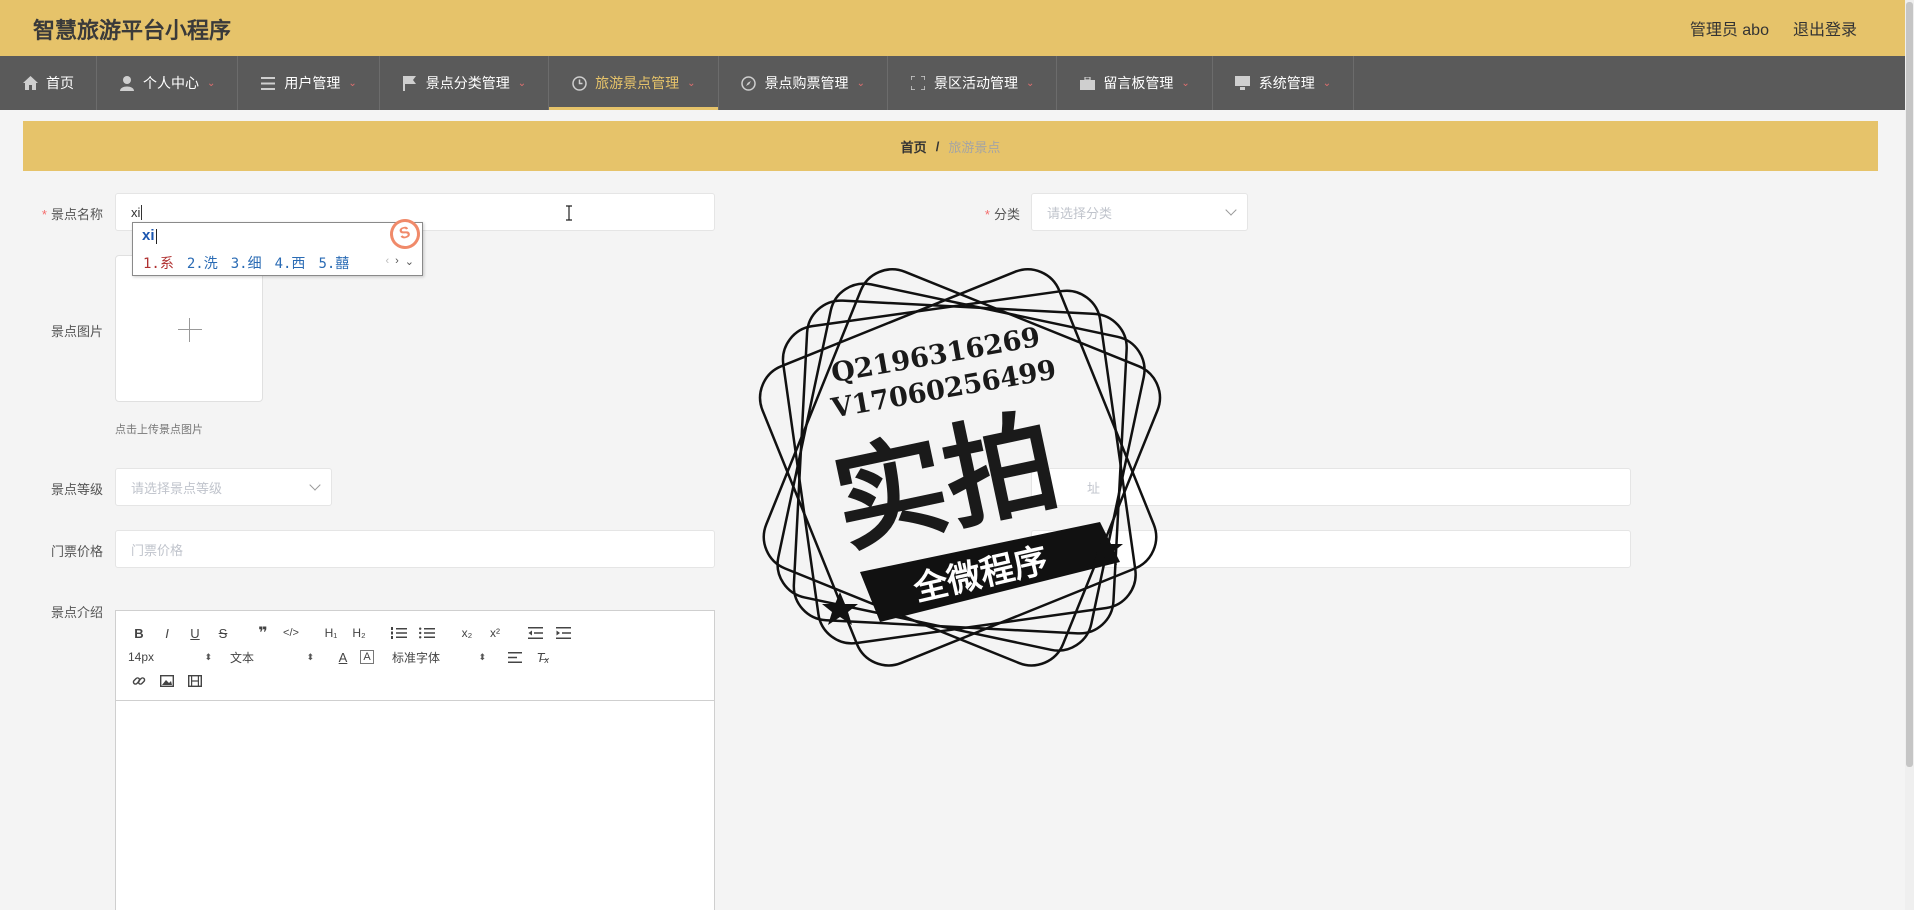 The height and width of the screenshot is (910, 1914). Describe the element at coordinates (139, 633) in the screenshot. I see `bold-icon: B` at that location.